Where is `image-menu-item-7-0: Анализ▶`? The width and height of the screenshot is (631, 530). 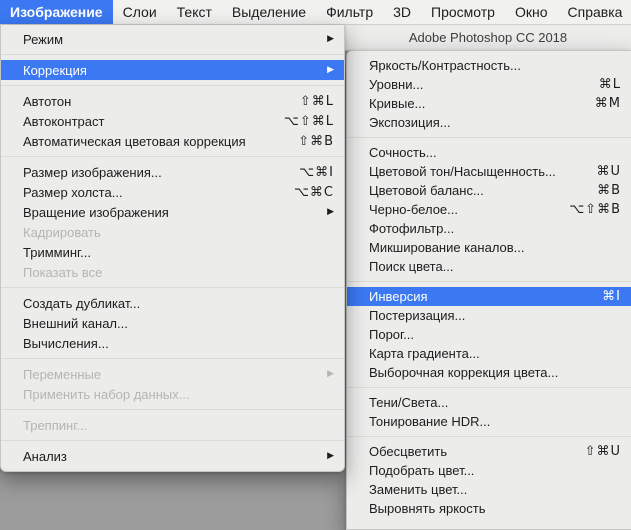 image-menu-item-7-0: Анализ▶ is located at coordinates (172, 456).